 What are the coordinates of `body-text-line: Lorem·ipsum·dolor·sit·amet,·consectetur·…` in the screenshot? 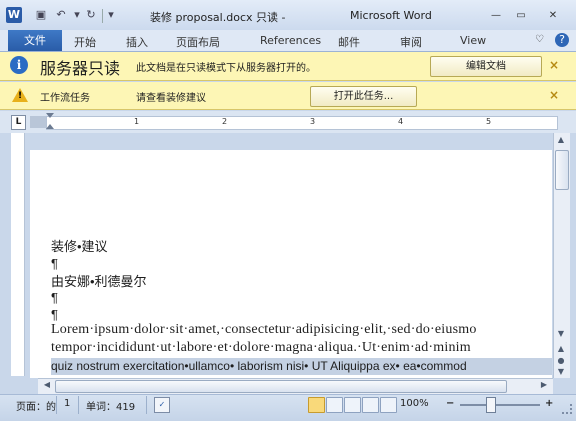 It's located at (264, 329).